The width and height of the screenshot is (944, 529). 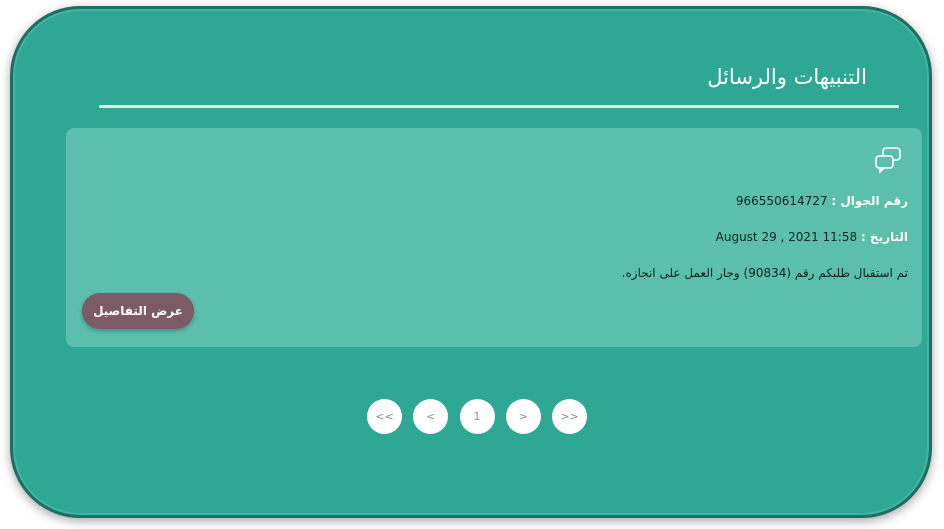 What do you see at coordinates (888, 160) in the screenshot?
I see `chat-bubbles-icon` at bounding box center [888, 160].